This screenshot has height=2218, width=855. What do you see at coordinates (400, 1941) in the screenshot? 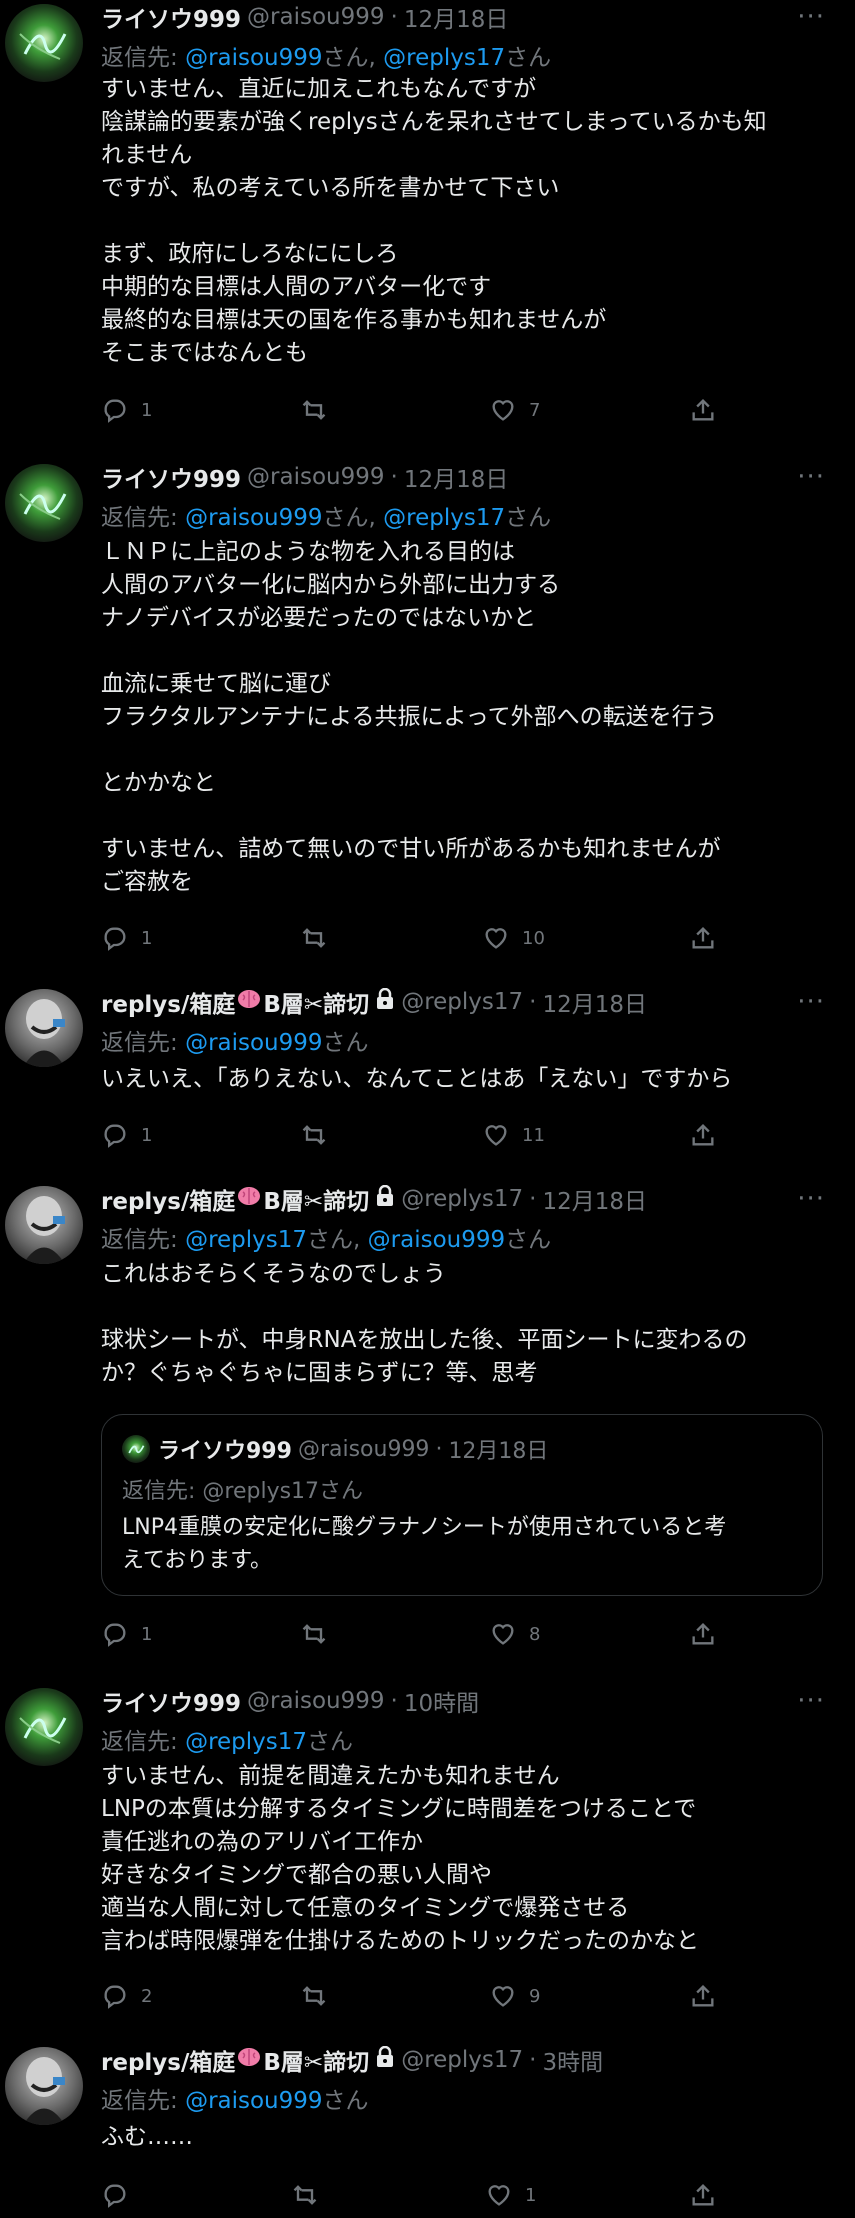
I see `text-line: 言わば時限爆弾を仕掛けるためのトリックだったのかなと` at bounding box center [400, 1941].